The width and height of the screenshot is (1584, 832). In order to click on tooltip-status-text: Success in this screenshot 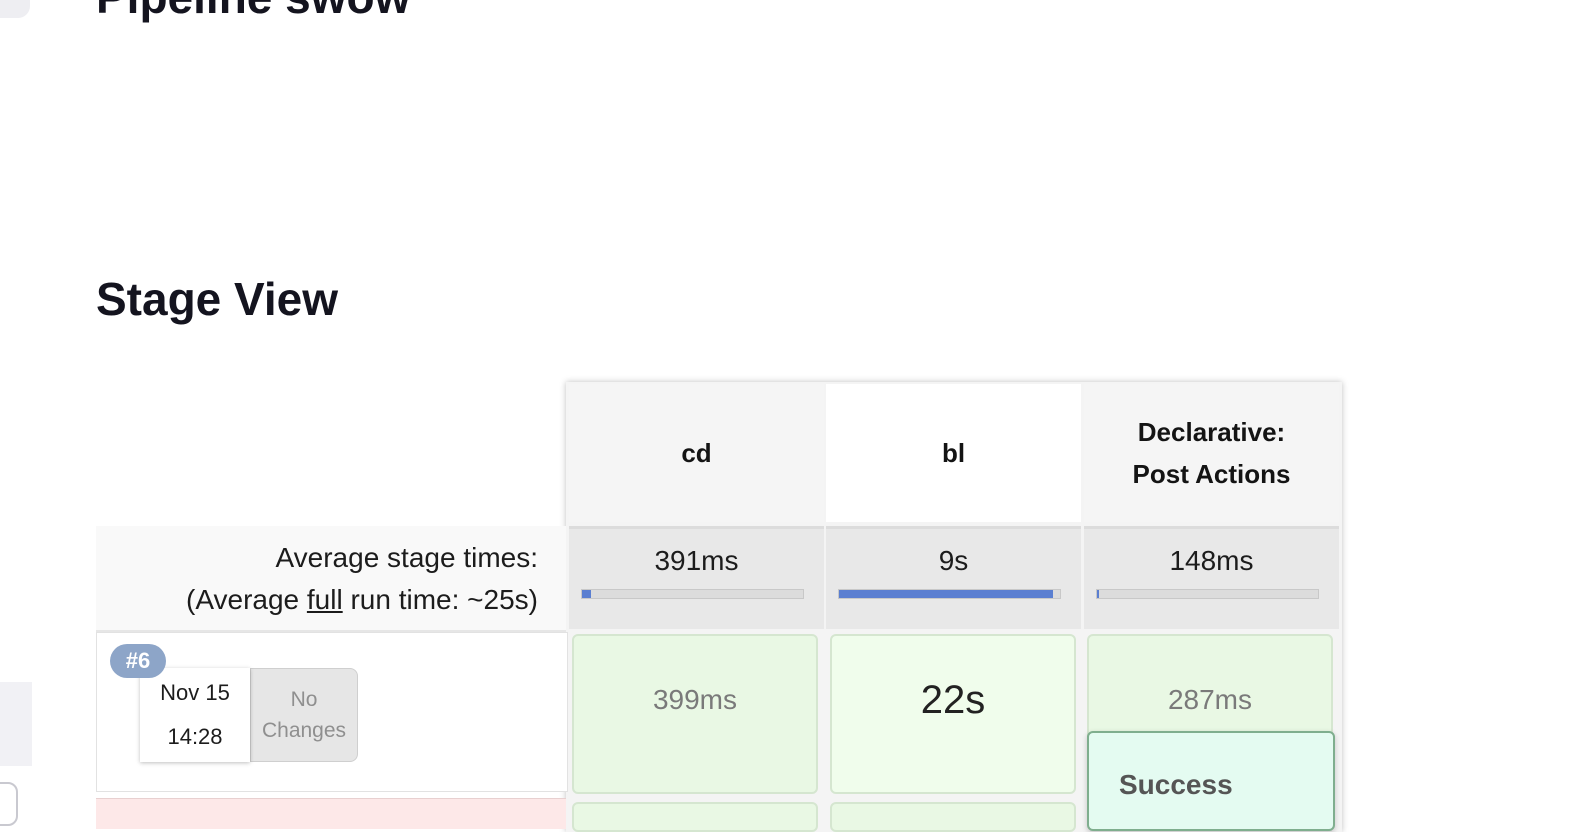, I will do `click(1176, 784)`.